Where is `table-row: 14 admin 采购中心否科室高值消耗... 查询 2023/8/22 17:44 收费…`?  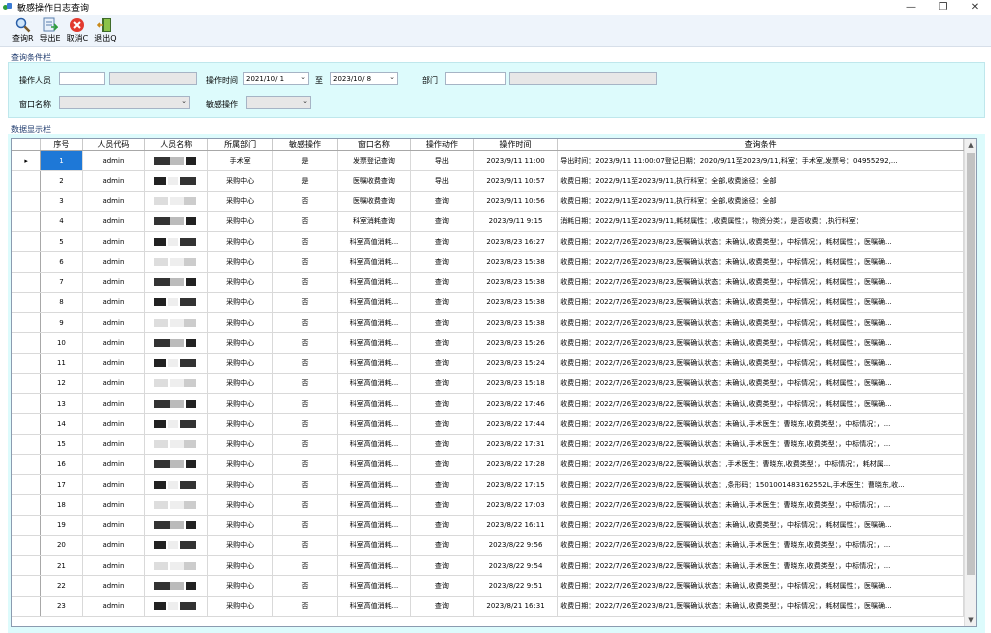 table-row: 14 admin 采购中心否科室高值消耗... 查询 2023/8/22 17:44 收费… is located at coordinates (488, 424).